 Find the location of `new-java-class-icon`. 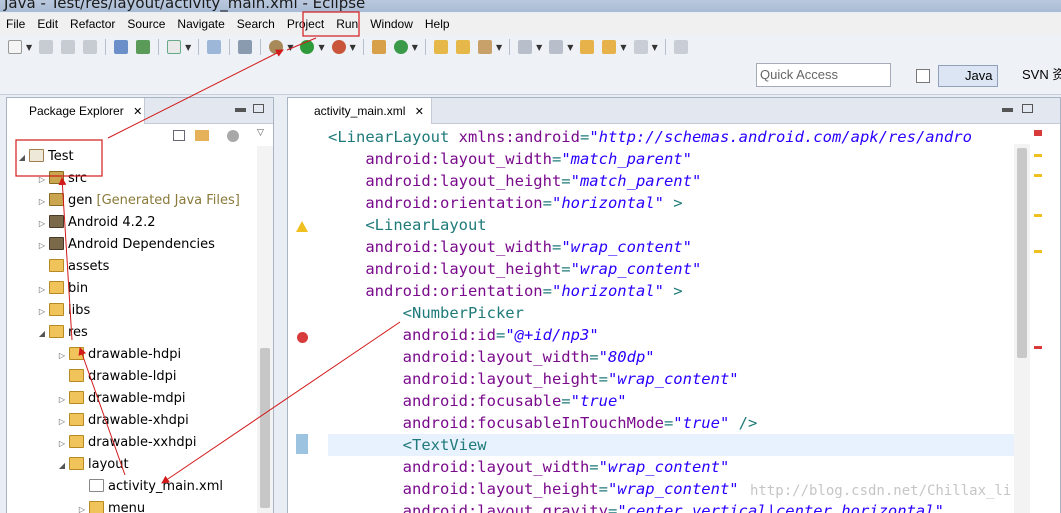

new-java-class-icon is located at coordinates (400, 47).